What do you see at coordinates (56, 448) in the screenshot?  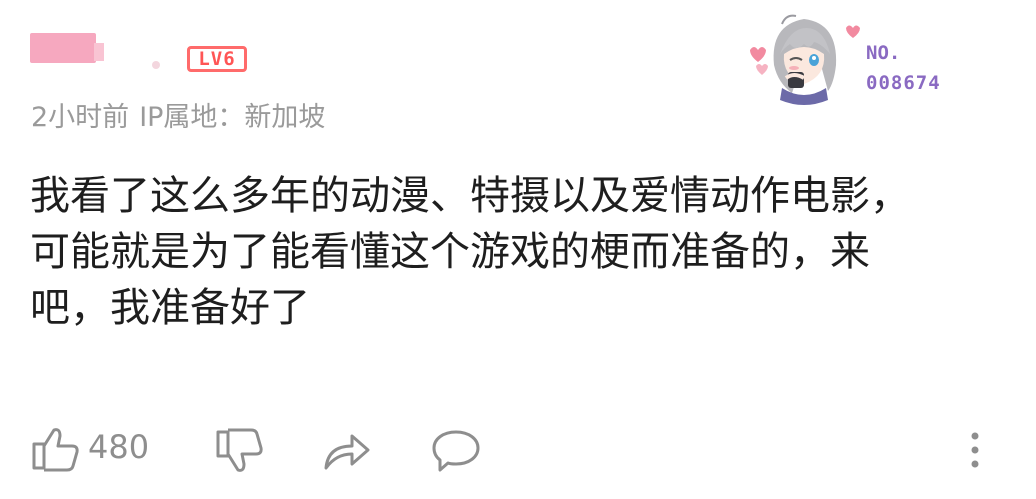 I see `thumbs-up-icon` at bounding box center [56, 448].